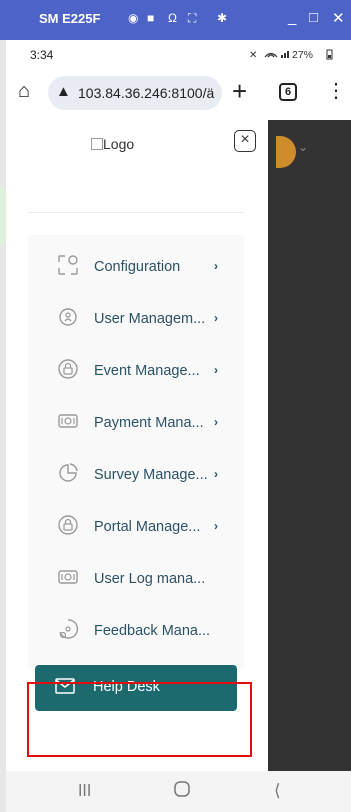 Image resolution: width=351 pixels, height=812 pixels. Describe the element at coordinates (313, 17) in the screenshot. I see `maximize-icon: □` at that location.